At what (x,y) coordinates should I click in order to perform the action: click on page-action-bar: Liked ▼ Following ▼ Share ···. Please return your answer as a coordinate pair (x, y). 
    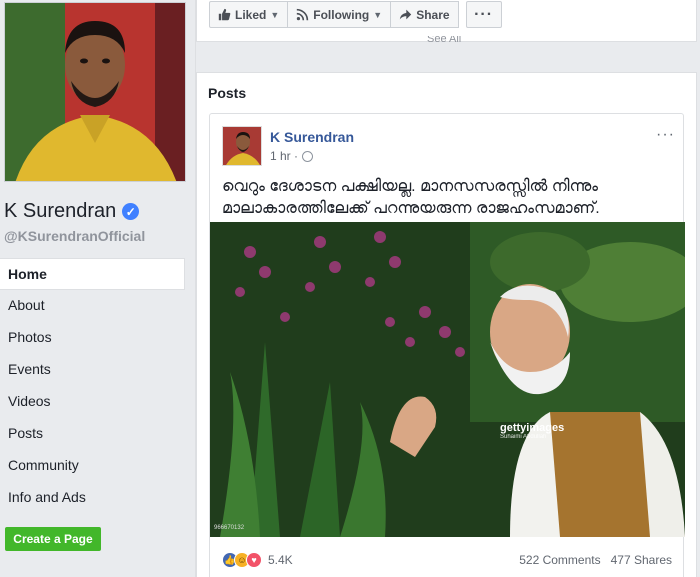
    Looking at the image, I should click on (355, 14).